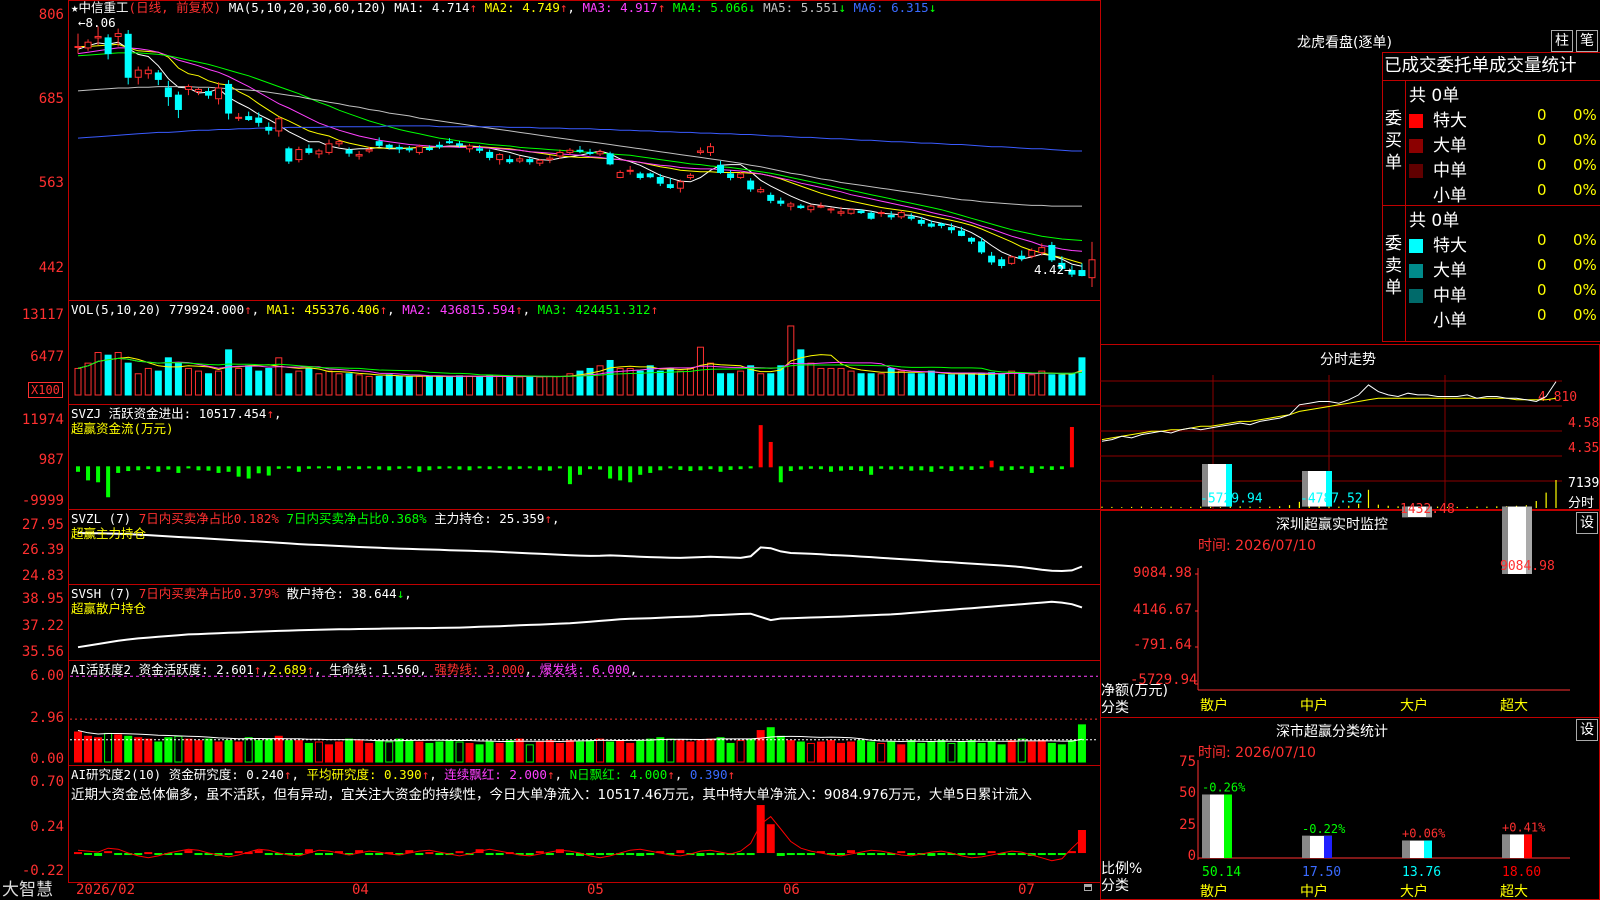 This screenshot has width=1600, height=900. Describe the element at coordinates (1527, 566) in the screenshot. I see `monitor-bar-label: 9084.98` at that location.